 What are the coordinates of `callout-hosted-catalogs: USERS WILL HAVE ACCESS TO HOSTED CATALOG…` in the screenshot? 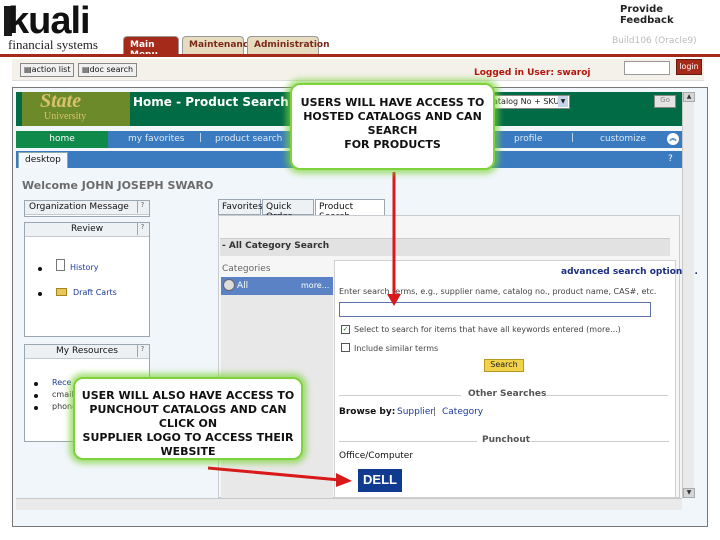 It's located at (392, 126).